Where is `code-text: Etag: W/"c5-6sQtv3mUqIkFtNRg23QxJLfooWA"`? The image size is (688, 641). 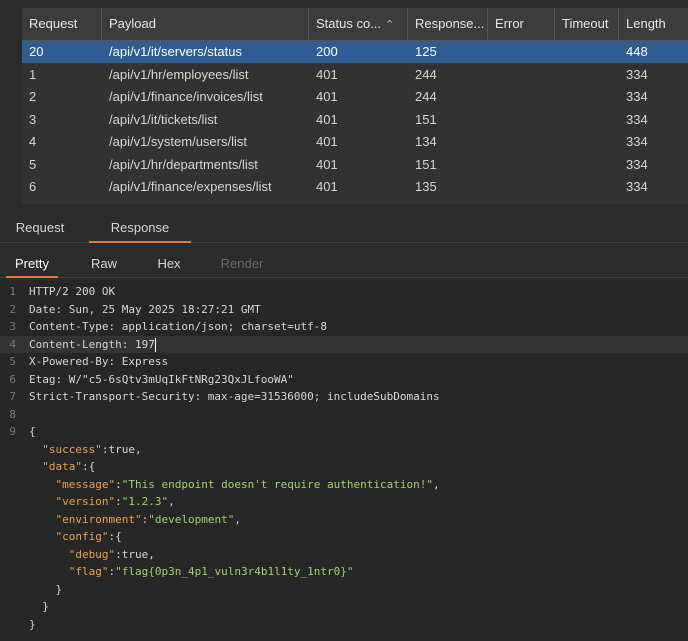
code-text: Etag: W/"c5-6sQtv3mUqIkFtNRg23QxJLfooWA" is located at coordinates (161, 380).